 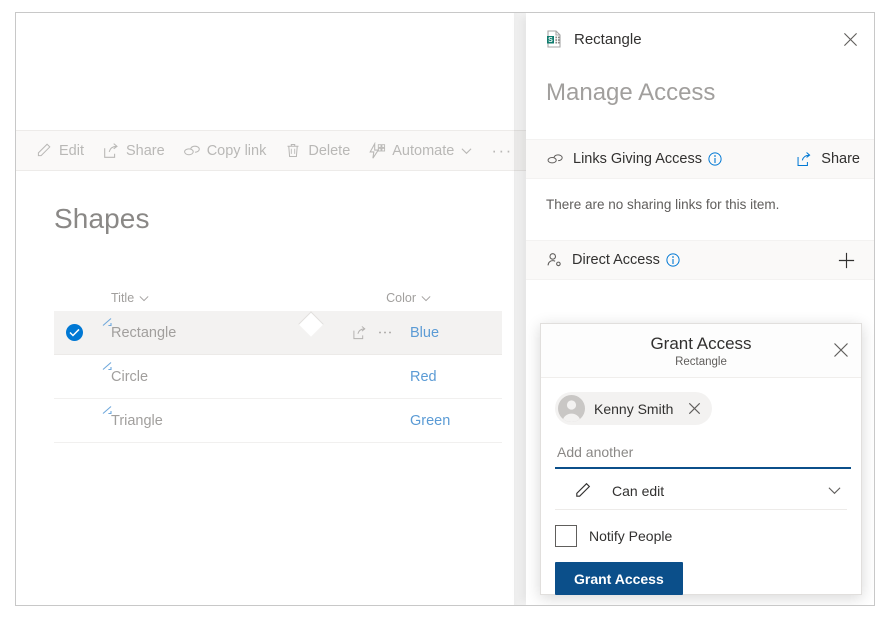 I want to click on page-title: Shapes, so click(x=102, y=218).